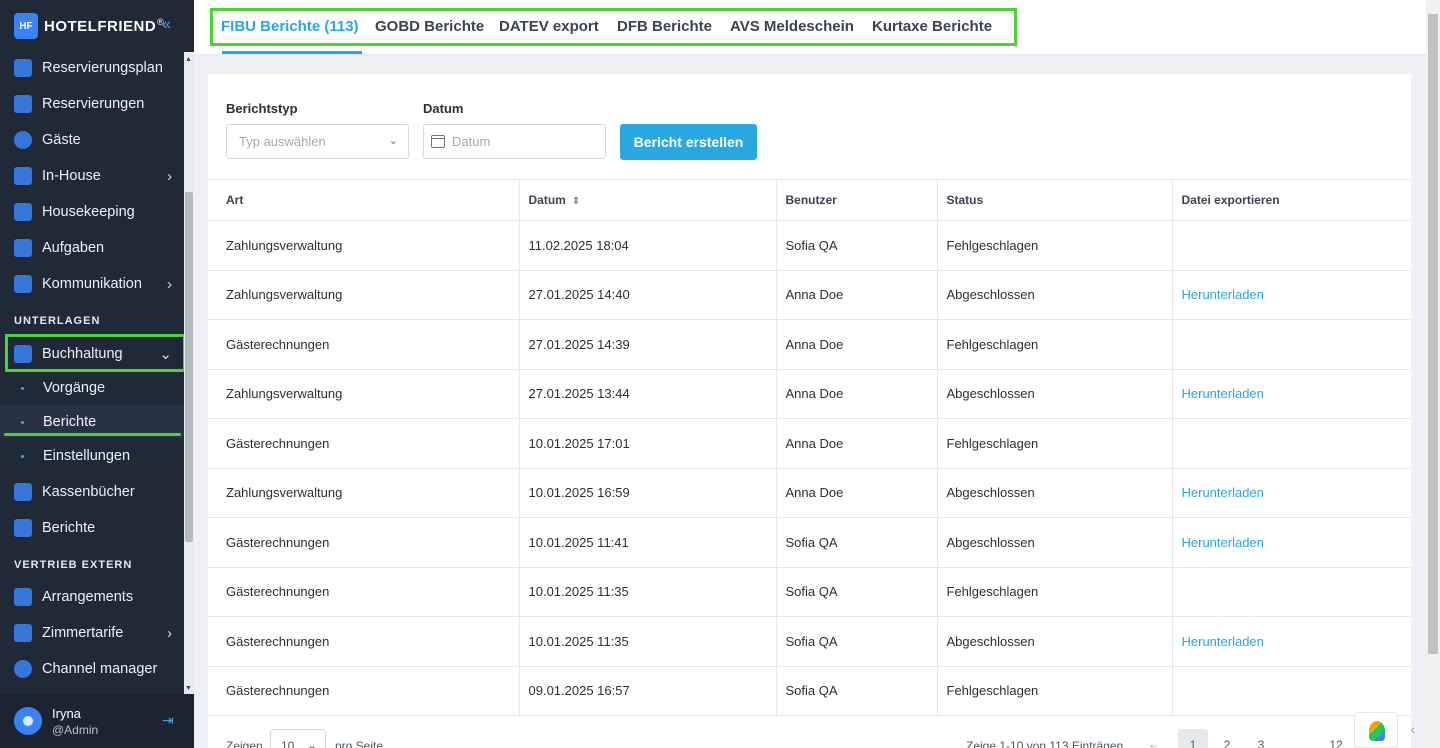 This screenshot has height=748, width=1440. Describe the element at coordinates (92, 456) in the screenshot. I see `sidebar-subitem-einstellungen: Einstellungen` at that location.